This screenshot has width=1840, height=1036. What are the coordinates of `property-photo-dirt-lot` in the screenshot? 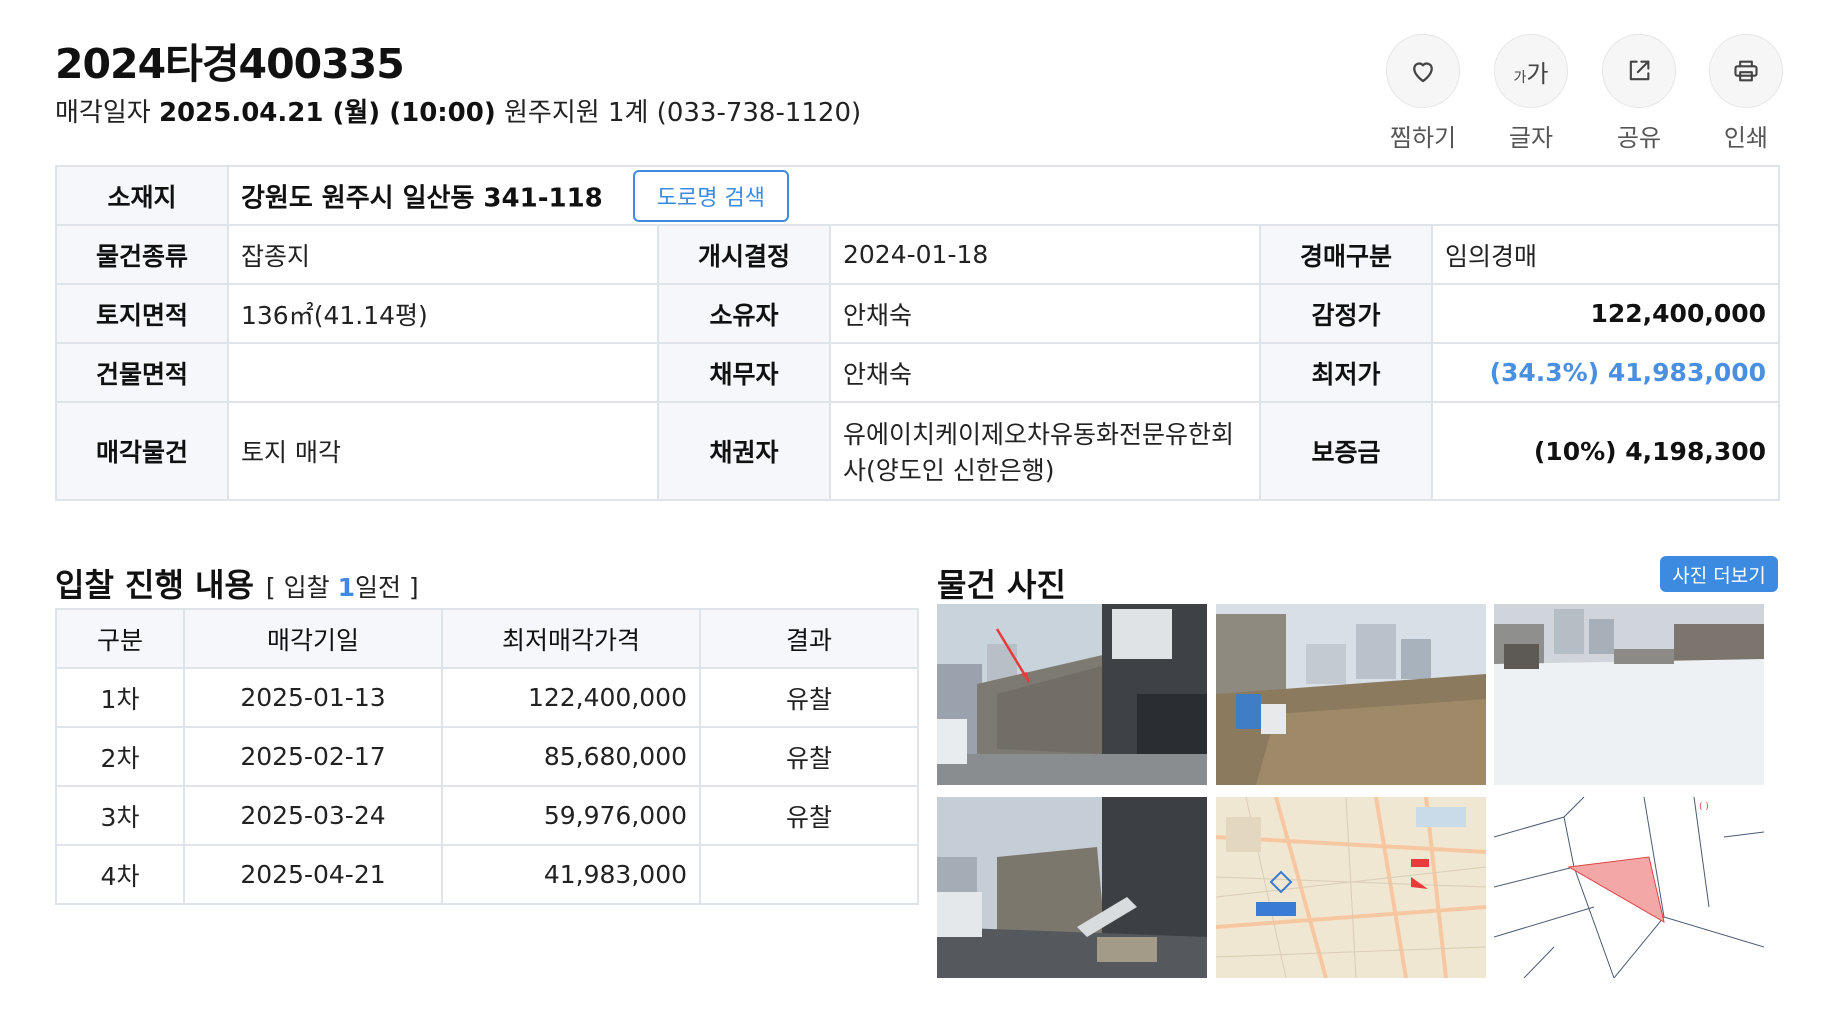 It's located at (1351, 694).